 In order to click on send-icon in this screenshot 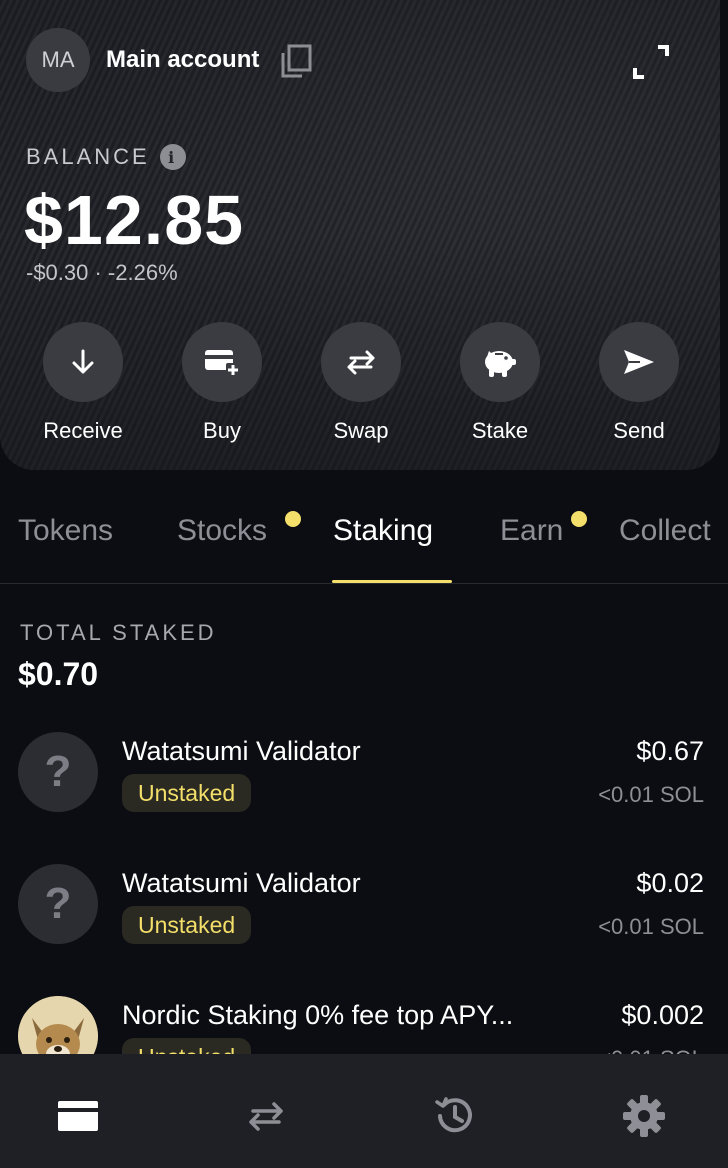, I will do `click(639, 362)`.